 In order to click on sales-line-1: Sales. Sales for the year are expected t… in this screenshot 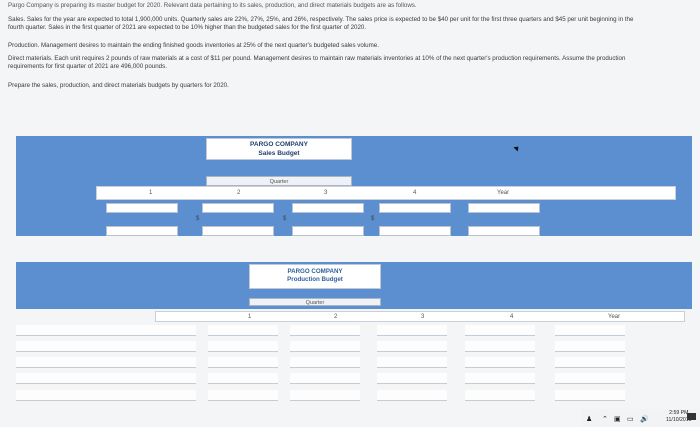, I will do `click(321, 19)`.